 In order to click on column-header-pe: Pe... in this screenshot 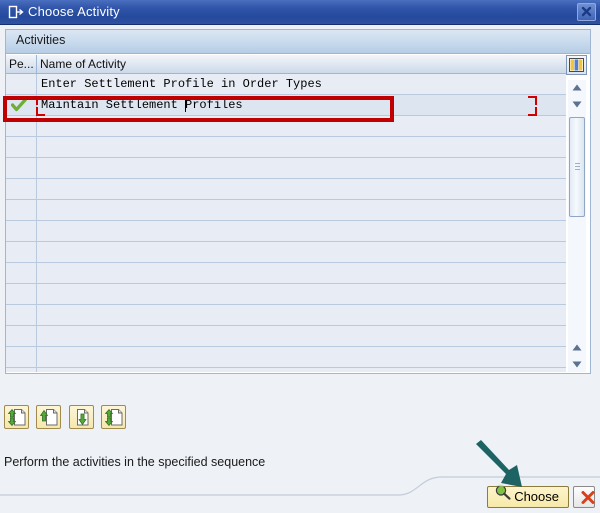, I will do `click(21, 64)`.